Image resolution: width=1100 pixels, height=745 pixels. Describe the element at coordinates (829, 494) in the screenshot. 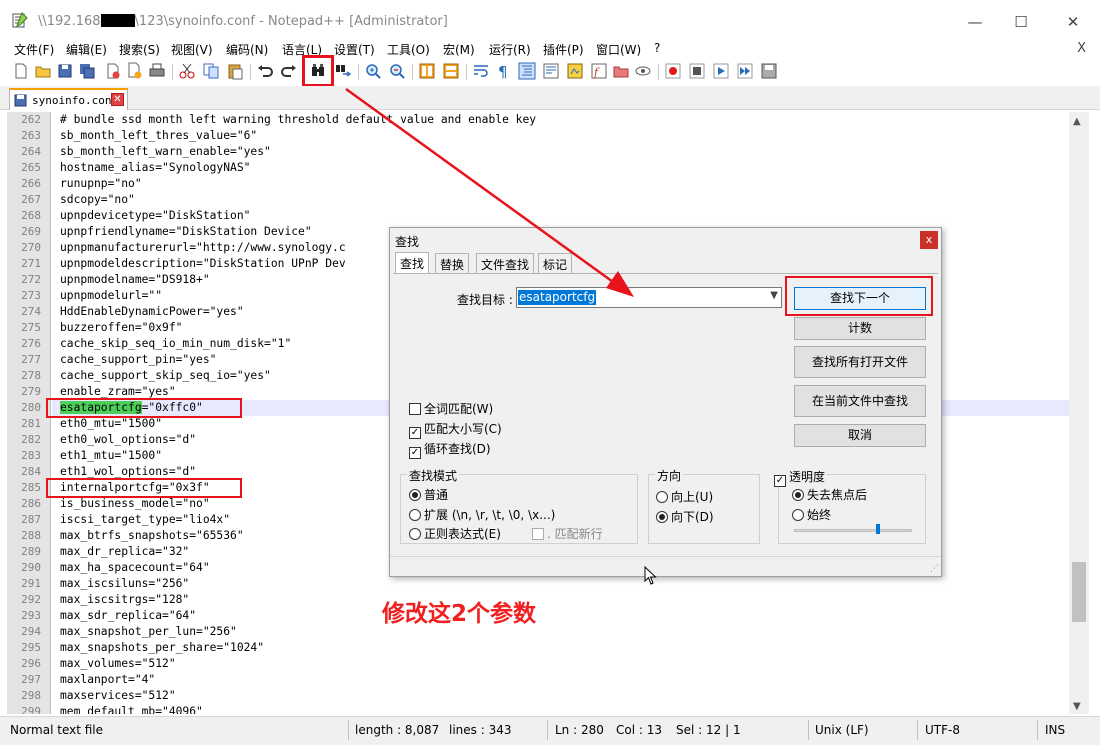

I see `transparency-lose-focus-radio: 失去焦点后` at that location.